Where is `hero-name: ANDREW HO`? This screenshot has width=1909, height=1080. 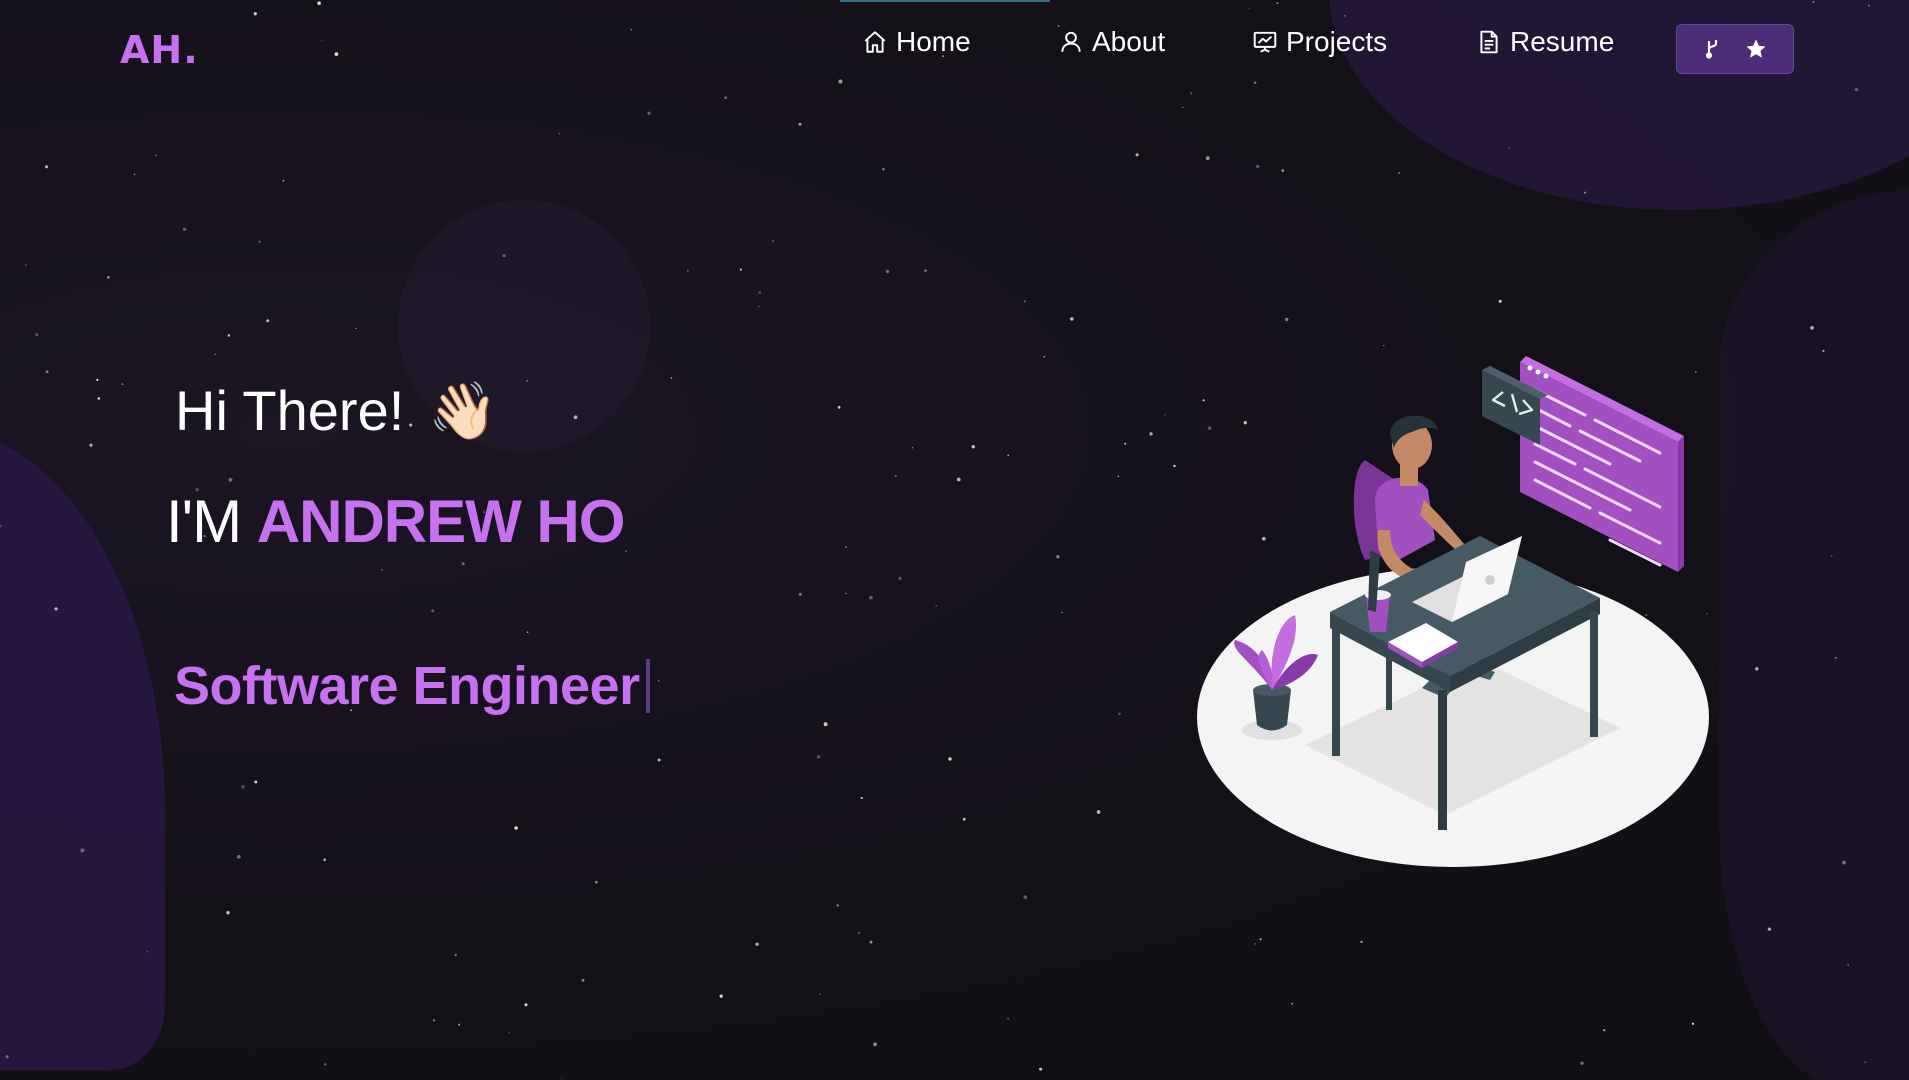
hero-name: ANDREW HO is located at coordinates (441, 521).